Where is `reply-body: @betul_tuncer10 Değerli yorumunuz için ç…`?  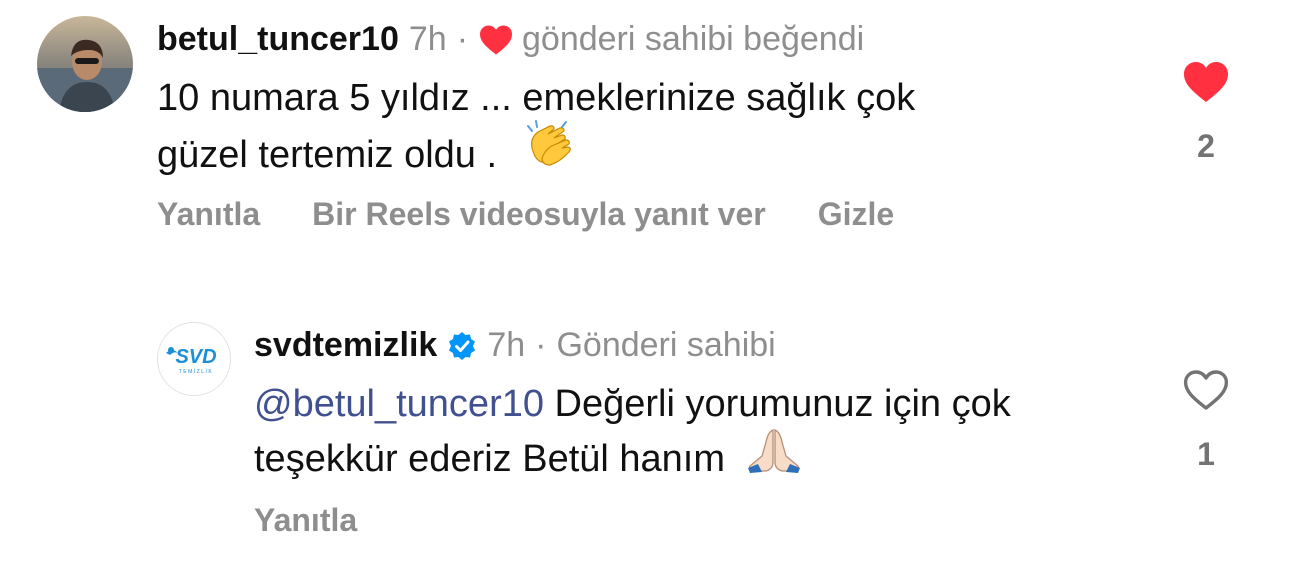 reply-body: @betul_tuncer10 Değerli yorumunuz için ç… is located at coordinates (632, 435).